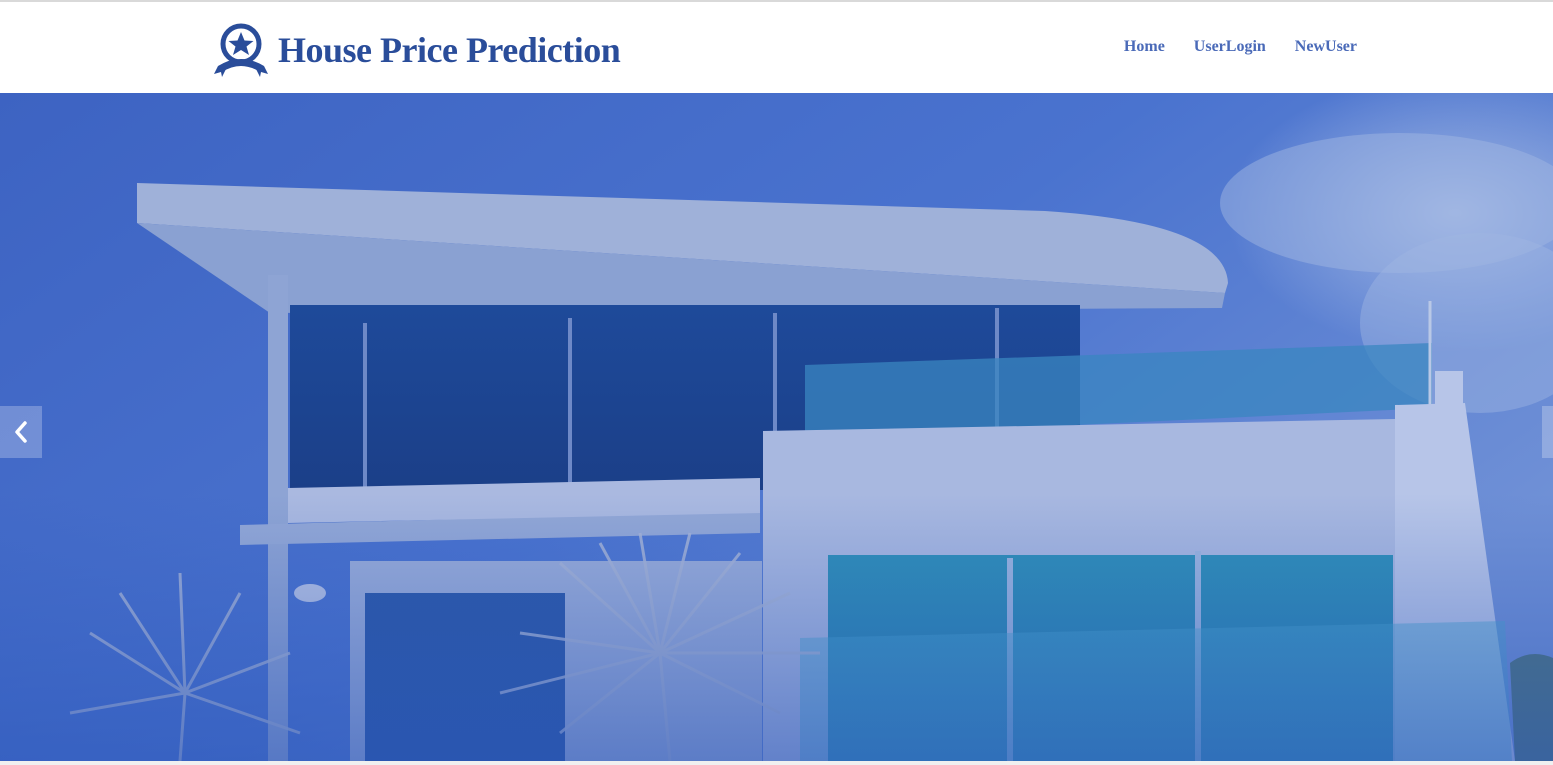 The width and height of the screenshot is (1553, 765). I want to click on carousel-next-button, so click(1547, 432).